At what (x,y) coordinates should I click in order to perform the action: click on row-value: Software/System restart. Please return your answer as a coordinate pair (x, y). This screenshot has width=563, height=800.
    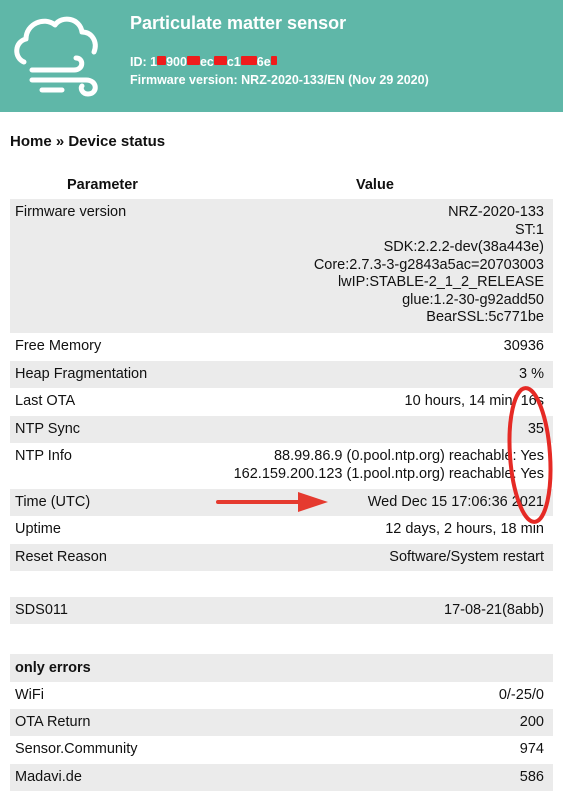
    Looking at the image, I should click on (466, 557).